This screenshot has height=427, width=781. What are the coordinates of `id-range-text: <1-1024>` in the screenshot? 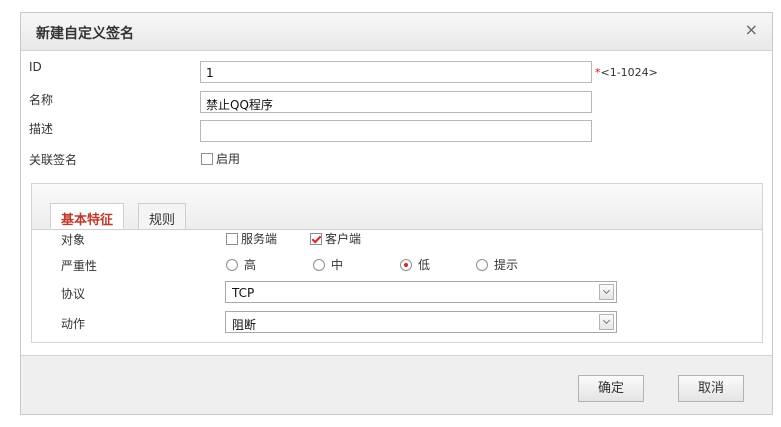 It's located at (629, 72).